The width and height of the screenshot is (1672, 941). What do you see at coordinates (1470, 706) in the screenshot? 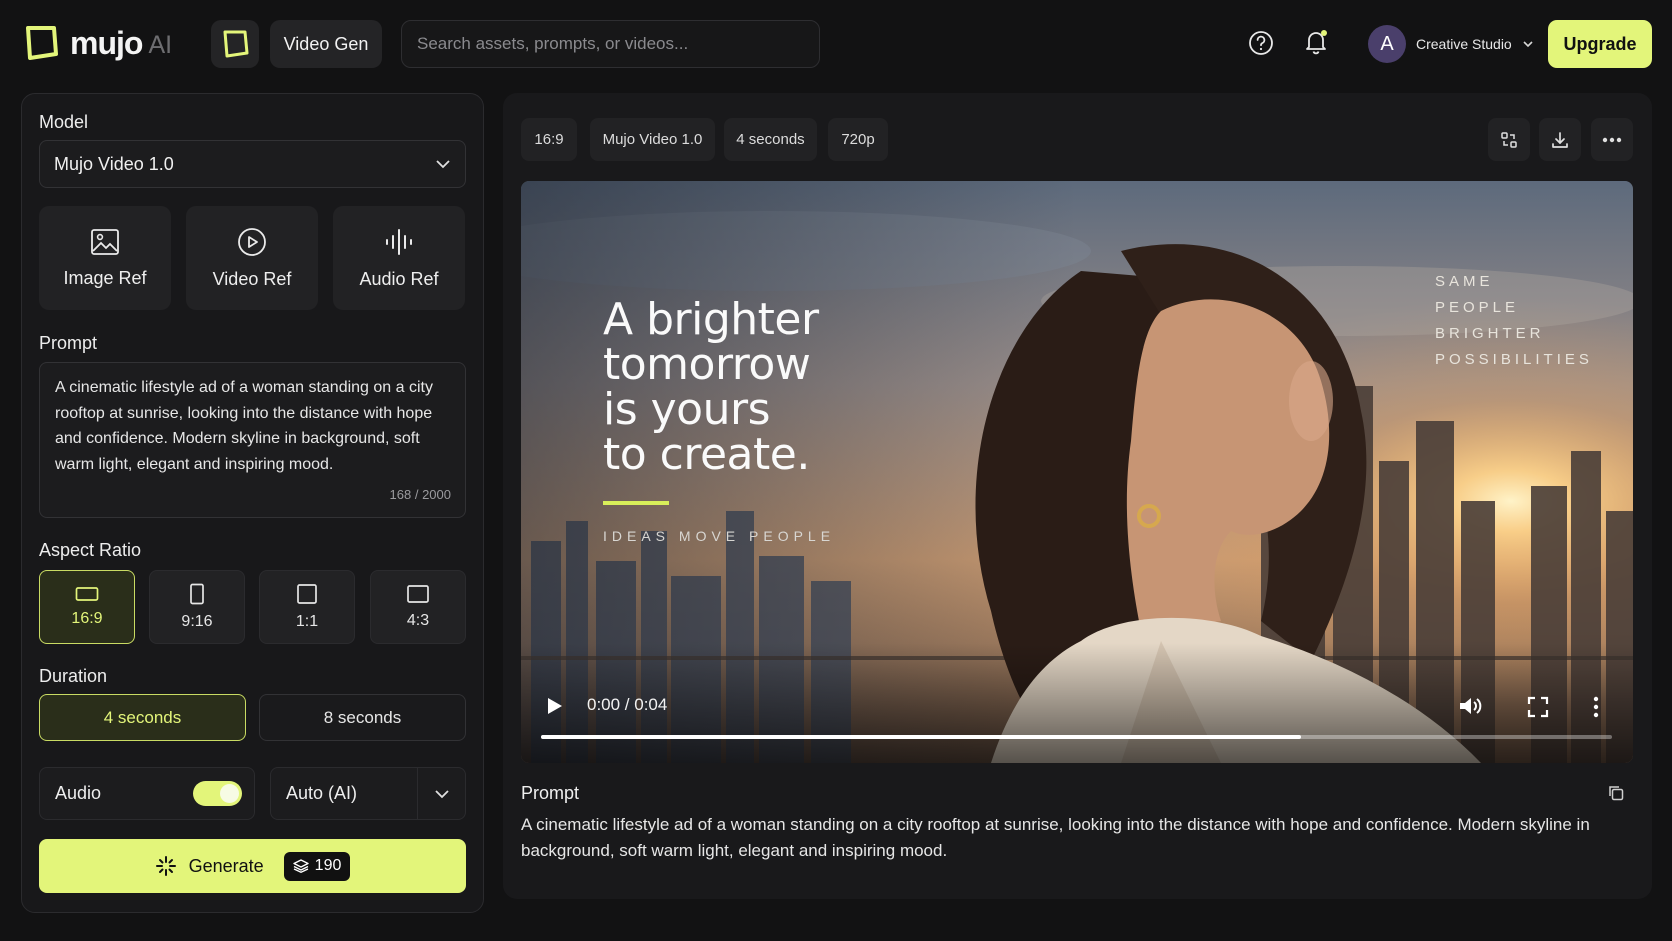
I see `volume-icon` at bounding box center [1470, 706].